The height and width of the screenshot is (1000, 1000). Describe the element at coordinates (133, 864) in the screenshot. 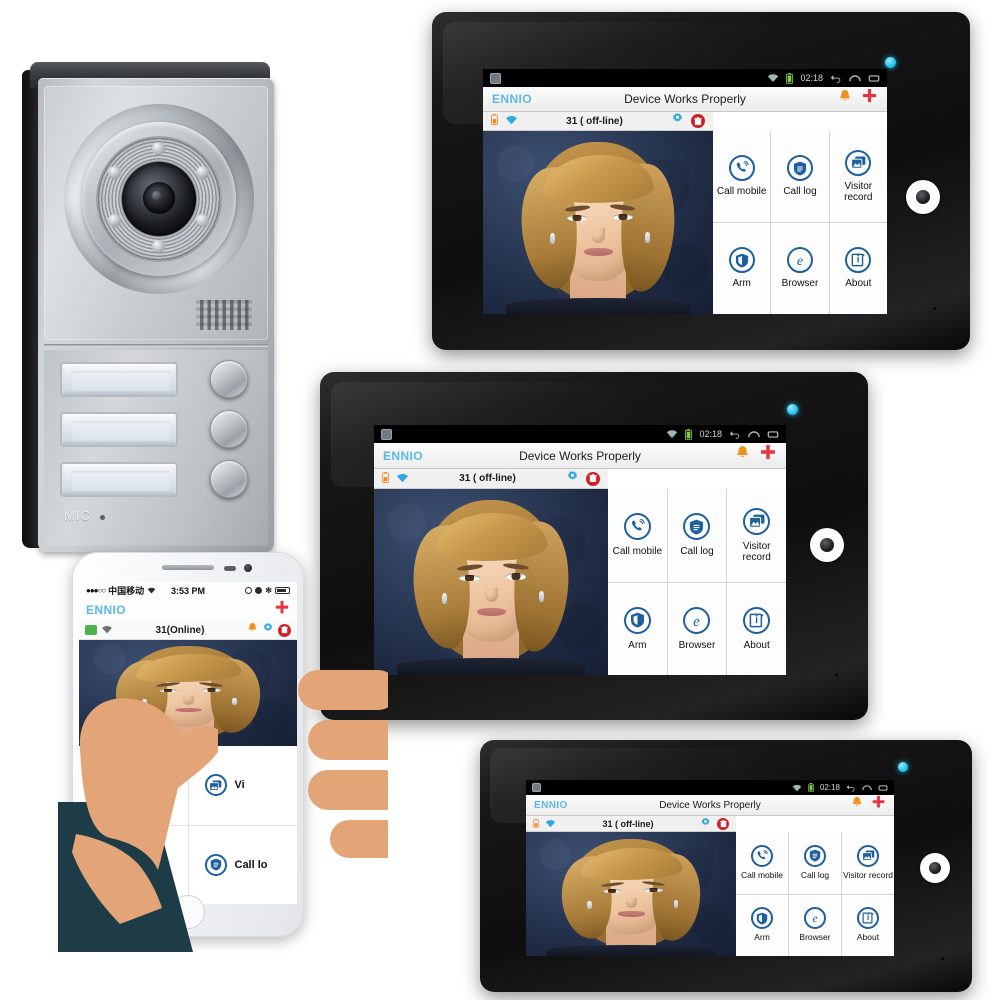

I see `phone-button-about: About` at that location.